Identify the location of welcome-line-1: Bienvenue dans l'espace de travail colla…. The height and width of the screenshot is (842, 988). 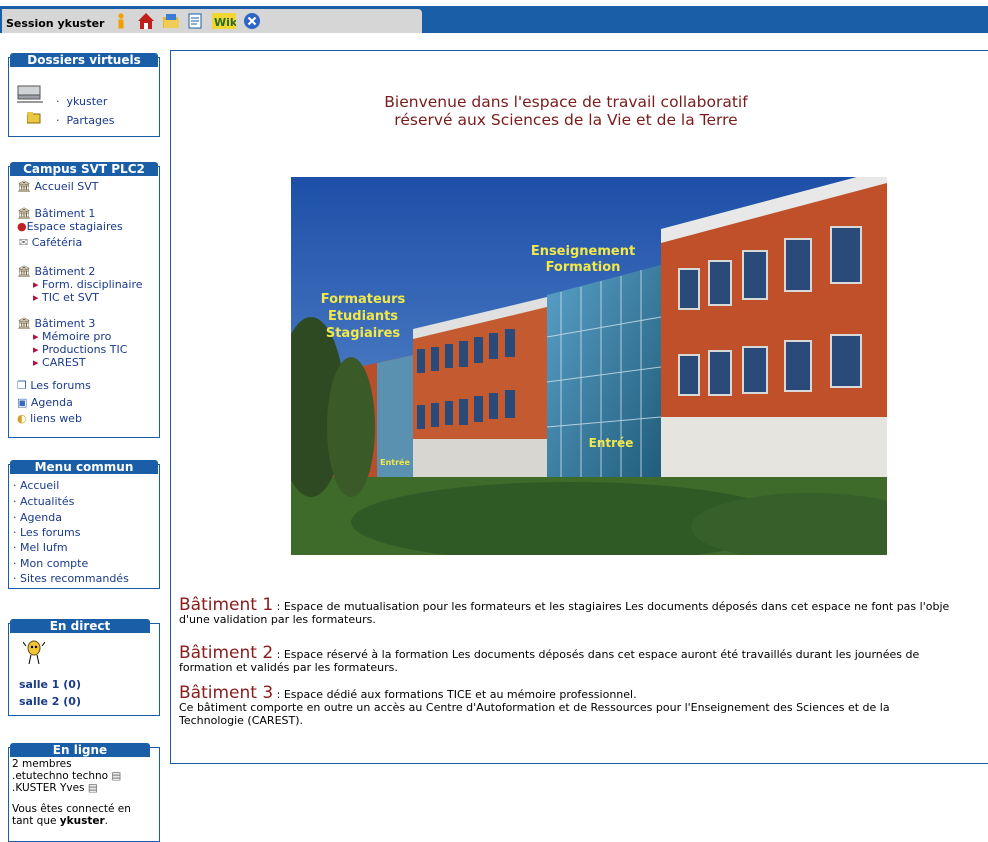
(566, 102).